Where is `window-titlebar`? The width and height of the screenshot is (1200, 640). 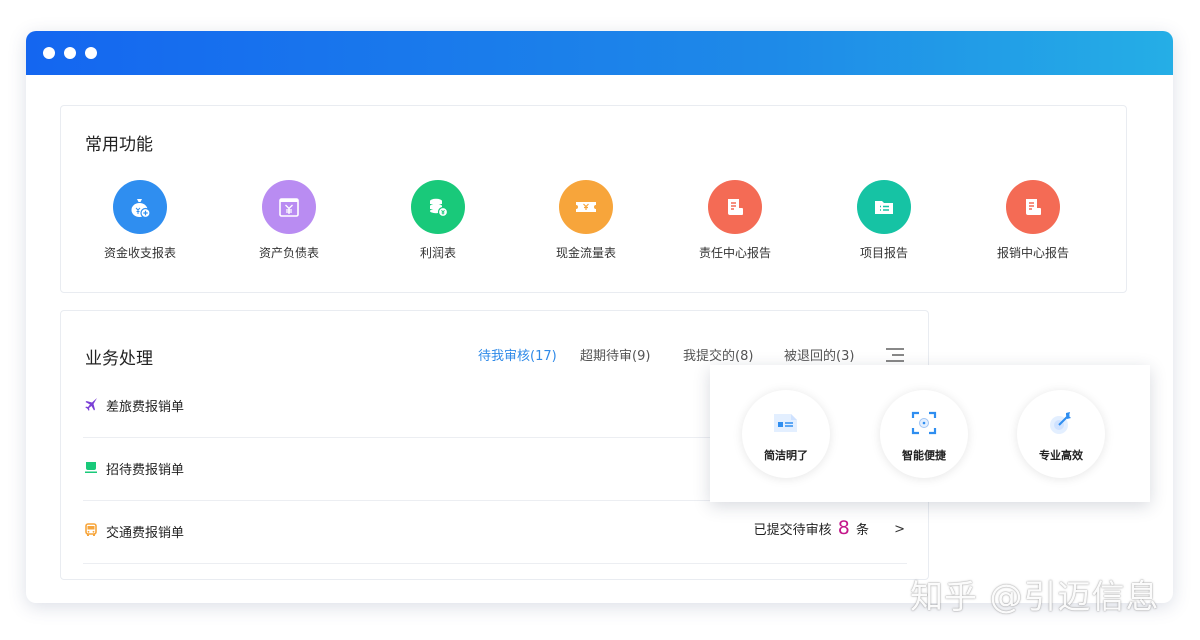 window-titlebar is located at coordinates (599, 53).